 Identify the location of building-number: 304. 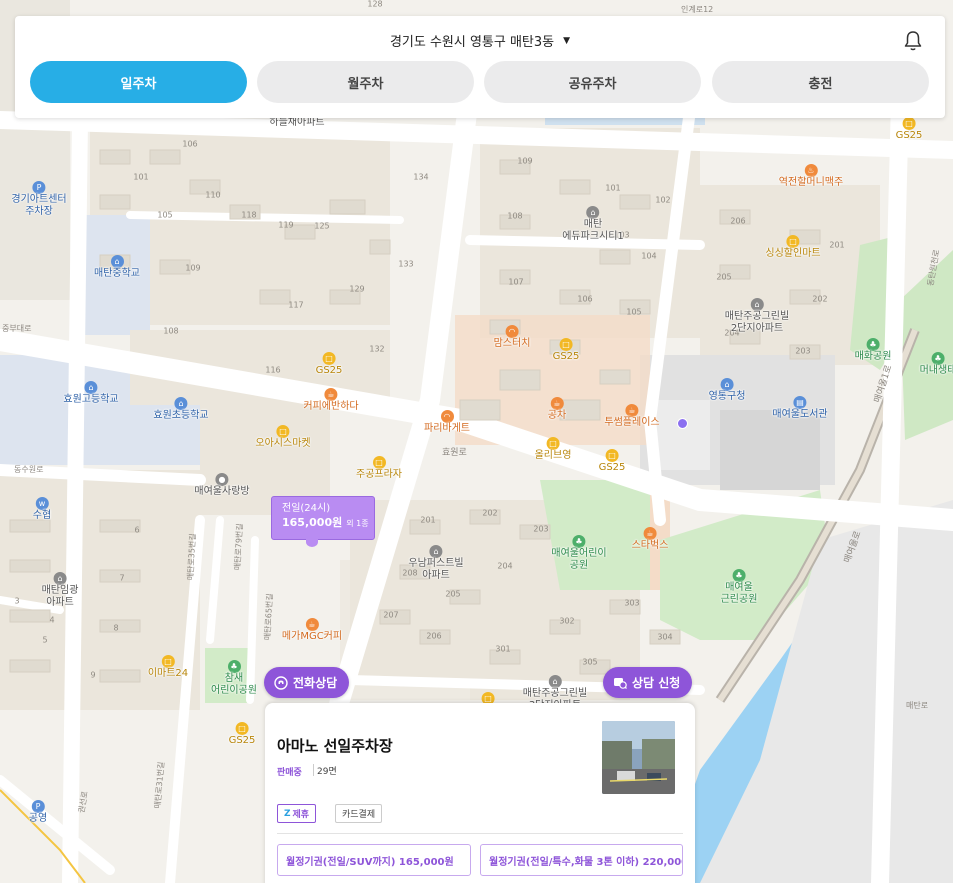
(665, 637).